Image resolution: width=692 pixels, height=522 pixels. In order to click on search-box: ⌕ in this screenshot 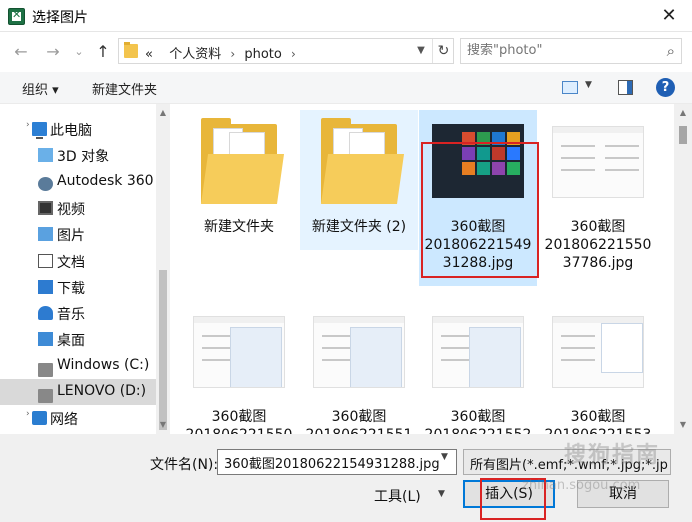, I will do `click(571, 51)`.